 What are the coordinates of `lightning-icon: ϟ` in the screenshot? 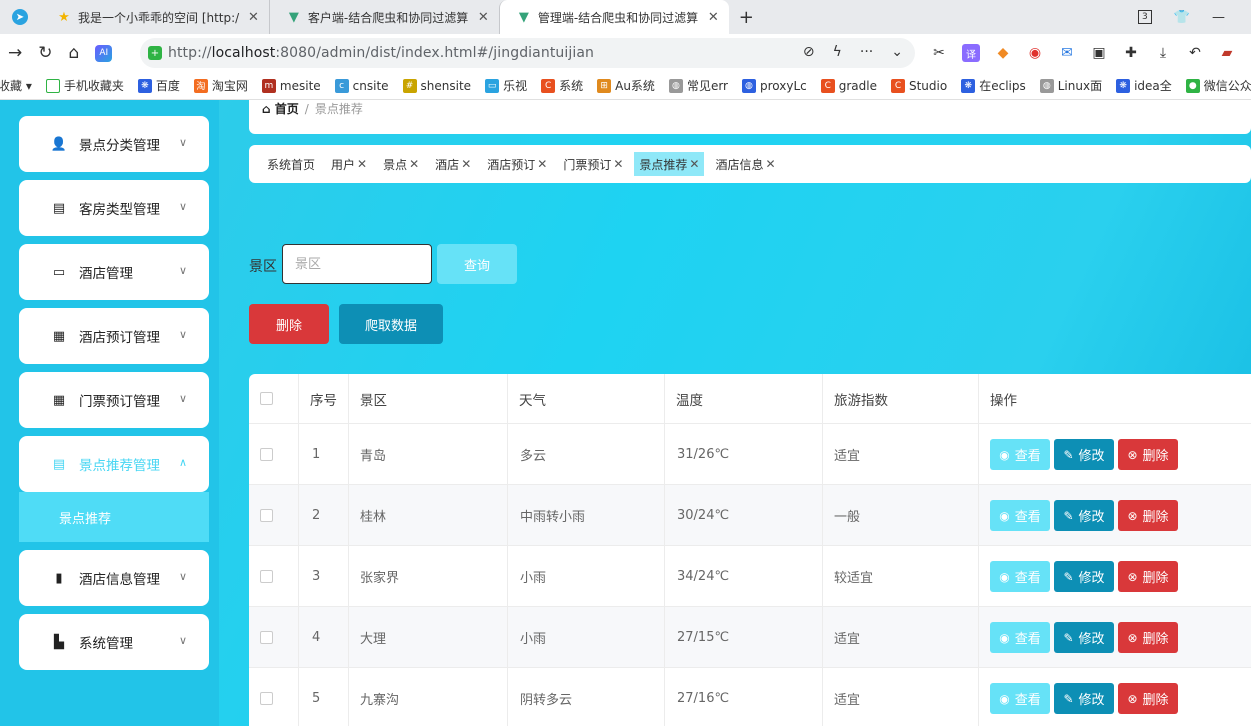 It's located at (837, 52).